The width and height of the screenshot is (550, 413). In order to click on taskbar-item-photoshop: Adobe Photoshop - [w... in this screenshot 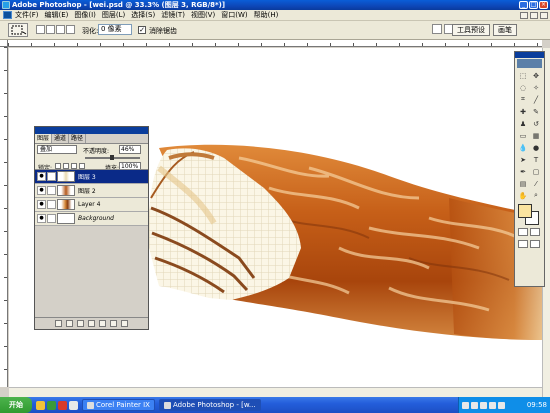, I will do `click(209, 405)`.